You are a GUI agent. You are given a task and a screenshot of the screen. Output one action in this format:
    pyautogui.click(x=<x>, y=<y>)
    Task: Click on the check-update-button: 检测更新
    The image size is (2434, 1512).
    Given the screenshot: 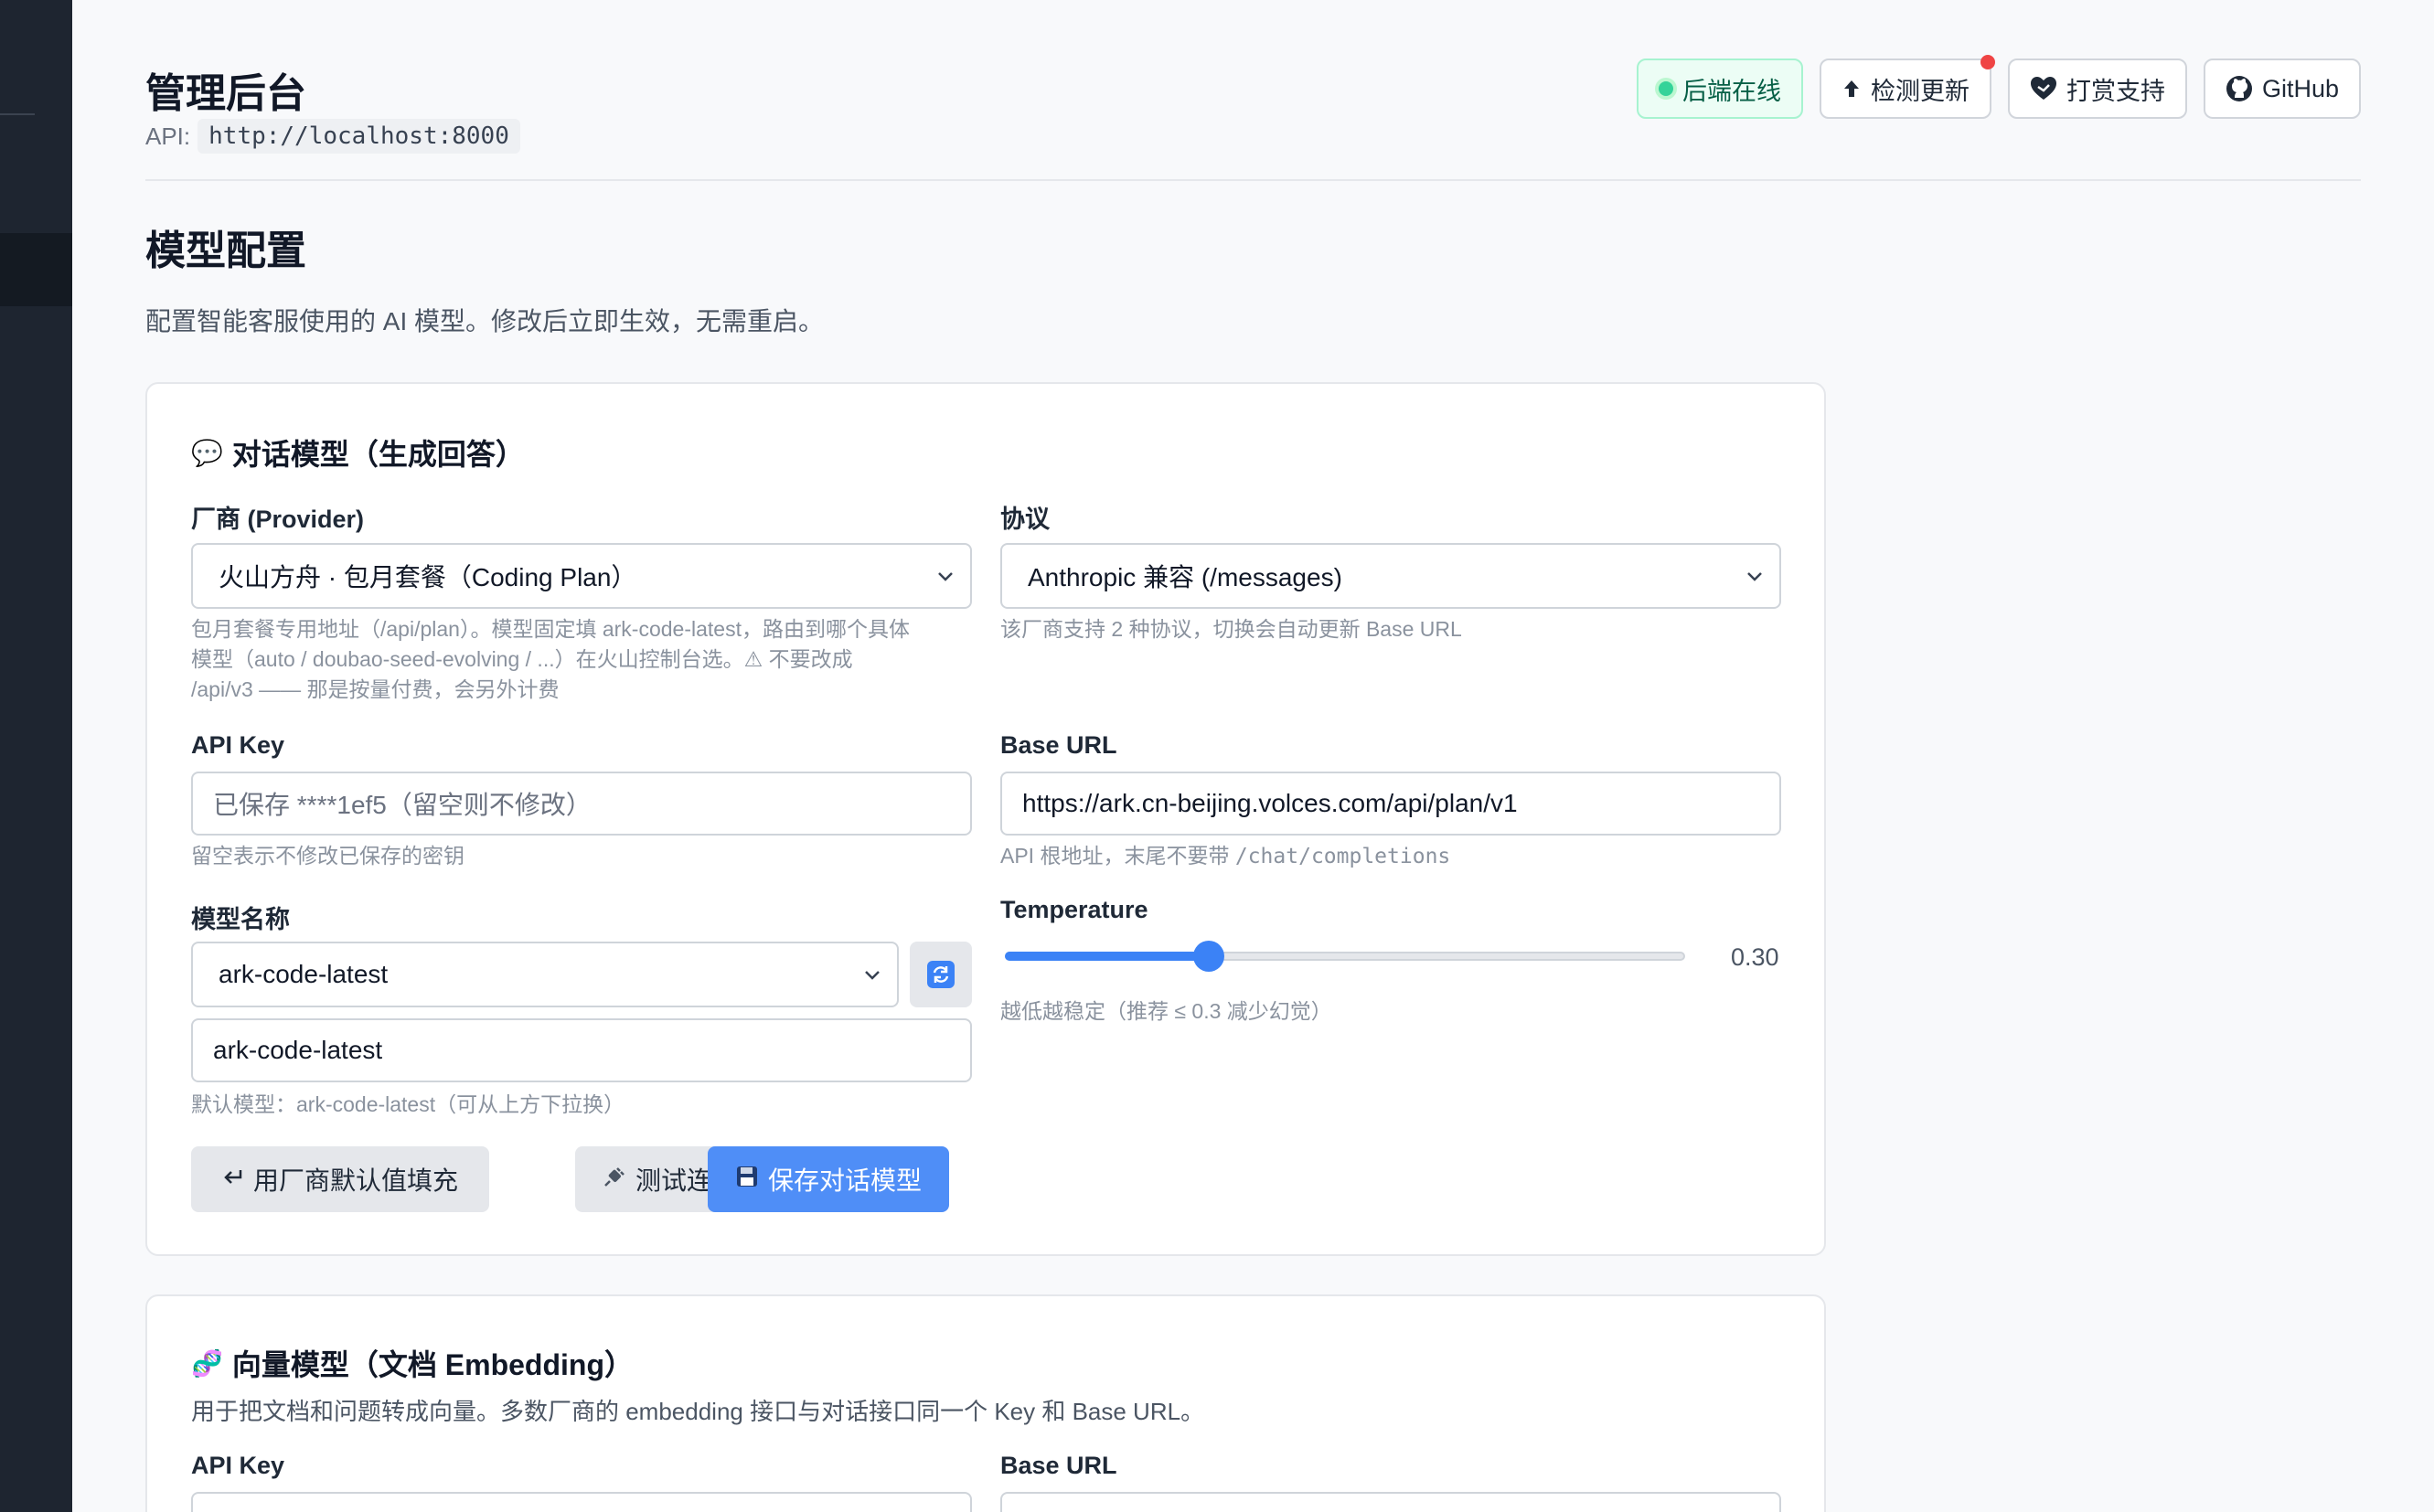 What is the action you would take?
    pyautogui.click(x=1907, y=87)
    